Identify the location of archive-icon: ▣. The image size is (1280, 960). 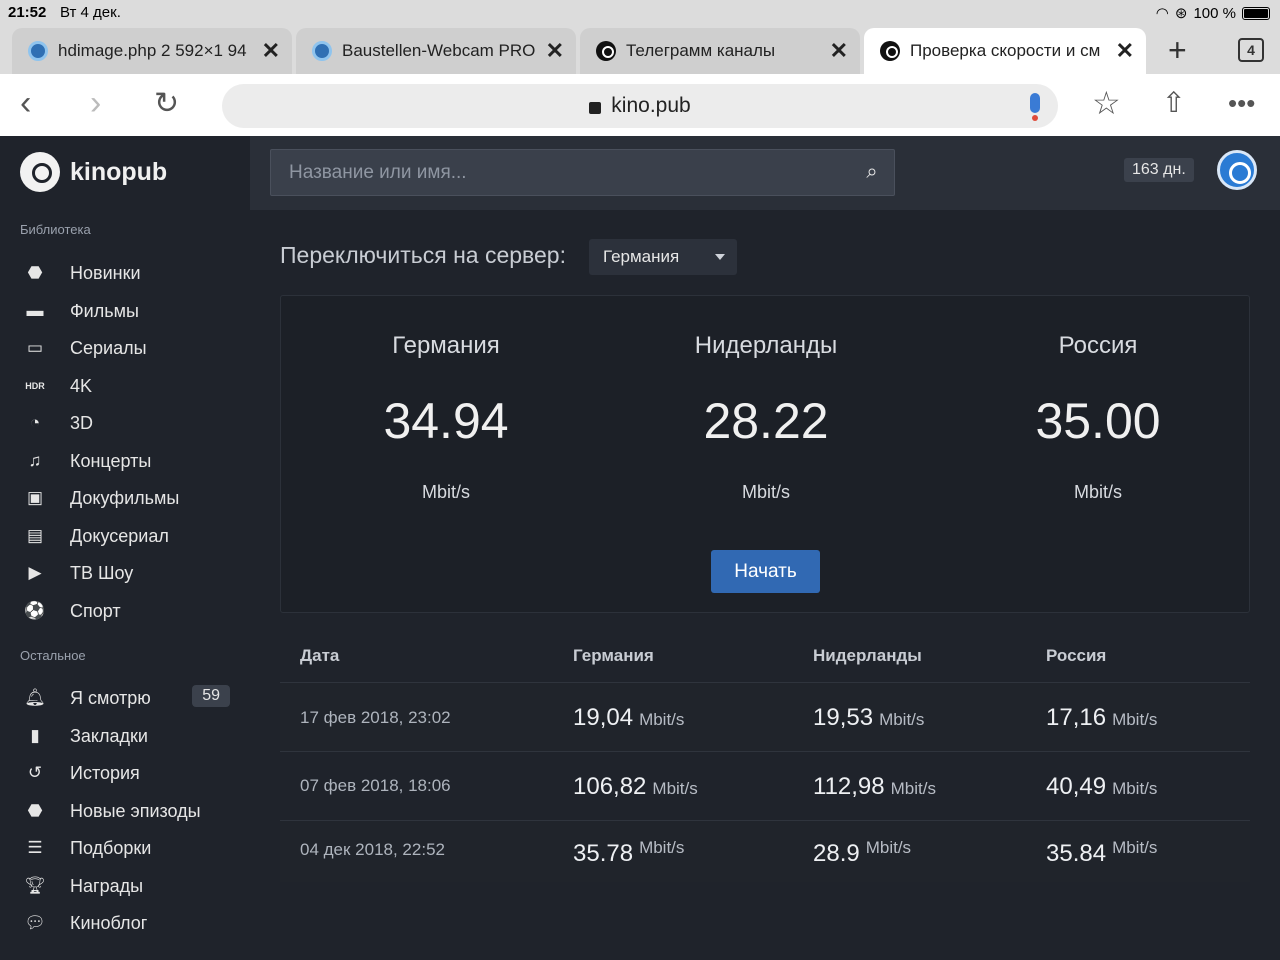
(35, 497).